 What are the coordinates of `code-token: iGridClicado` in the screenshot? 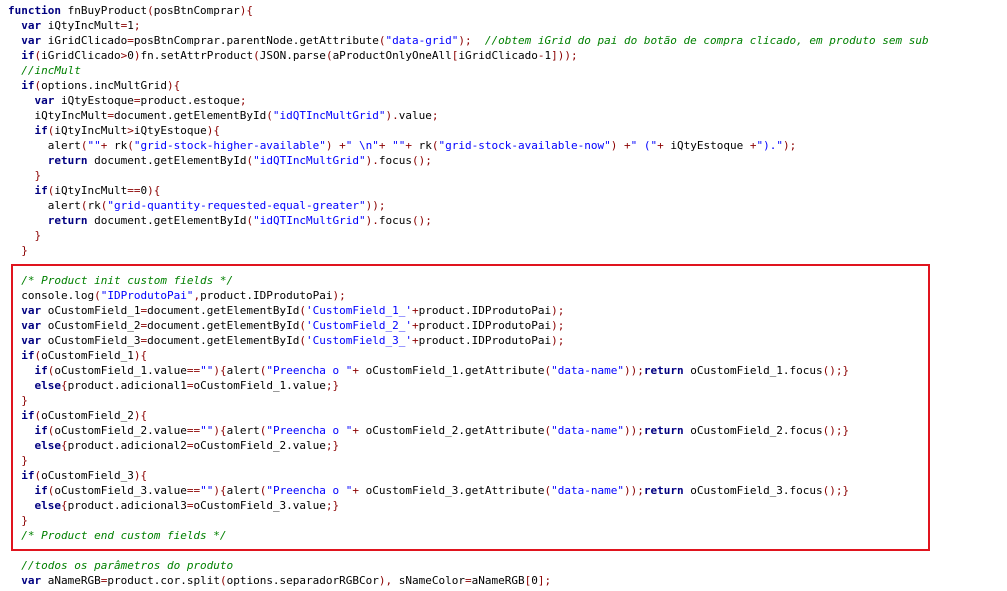 It's located at (84, 40).